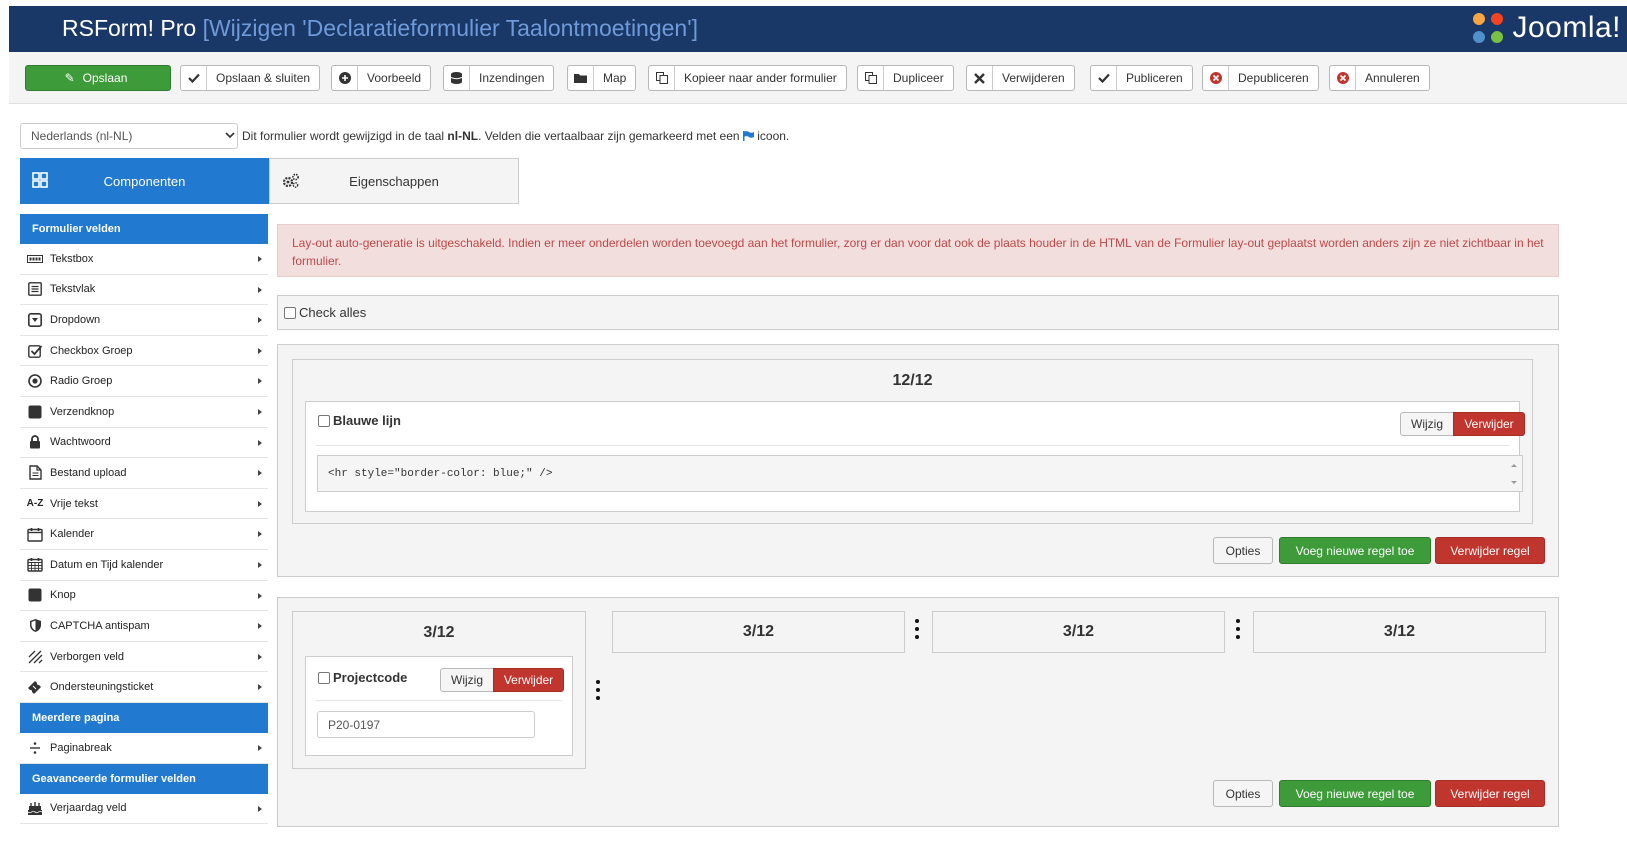 The image size is (1627, 850). I want to click on save-button: ✎ Opslaan, so click(98, 78).